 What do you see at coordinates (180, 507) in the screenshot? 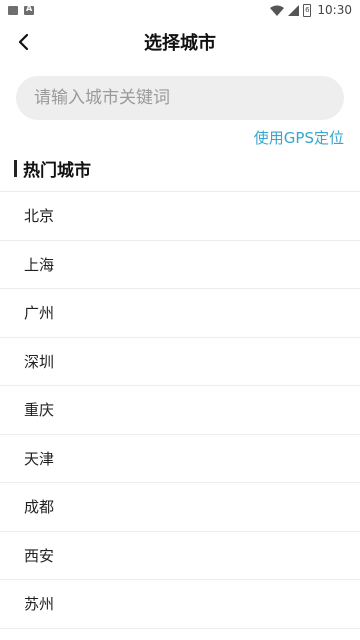
I see `list-item: 成都` at bounding box center [180, 507].